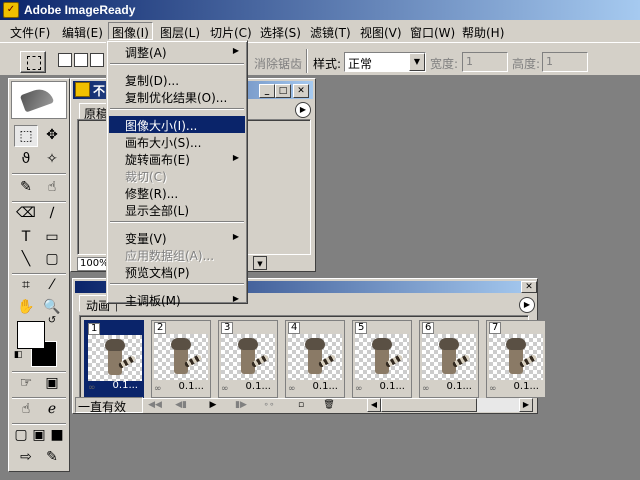 This screenshot has height=480, width=640. What do you see at coordinates (157, 211) in the screenshot?
I see `menu-item-label: 显示全部(L)` at bounding box center [157, 211].